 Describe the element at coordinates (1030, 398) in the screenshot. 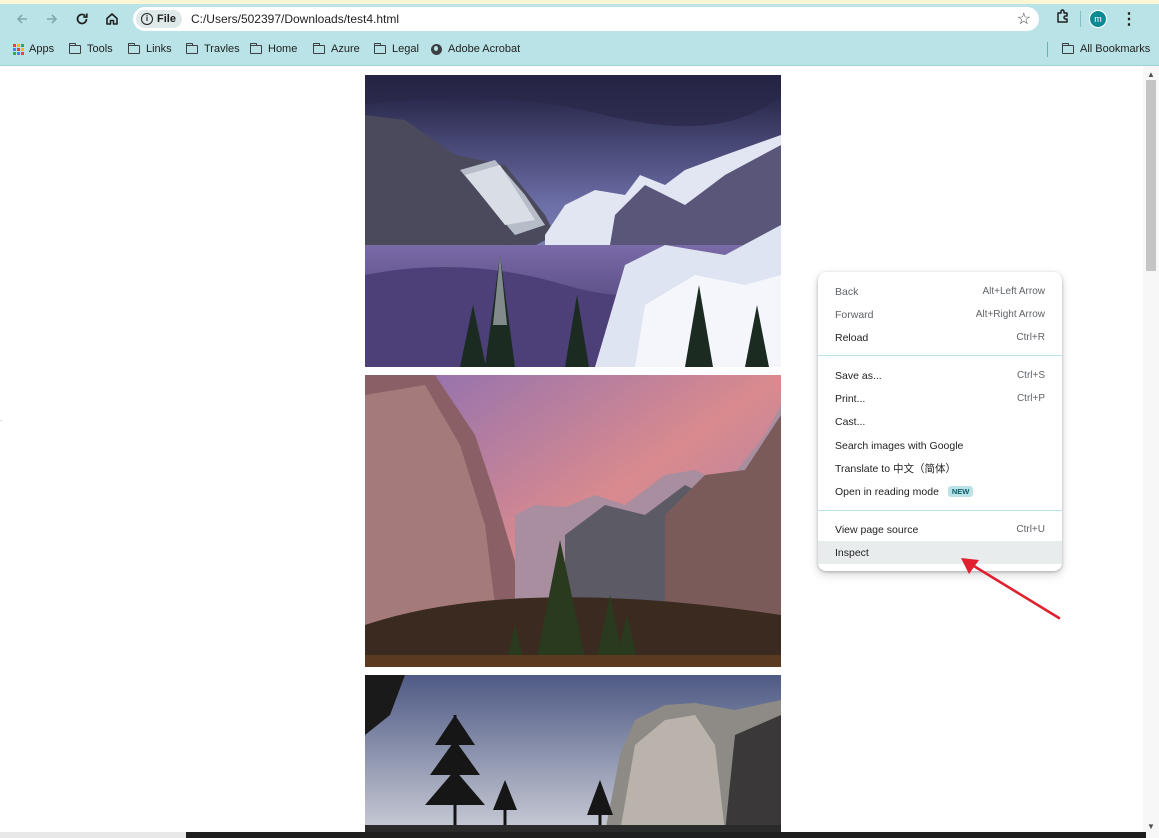

I see `menu-item-shortcut: Ctrl+P` at that location.